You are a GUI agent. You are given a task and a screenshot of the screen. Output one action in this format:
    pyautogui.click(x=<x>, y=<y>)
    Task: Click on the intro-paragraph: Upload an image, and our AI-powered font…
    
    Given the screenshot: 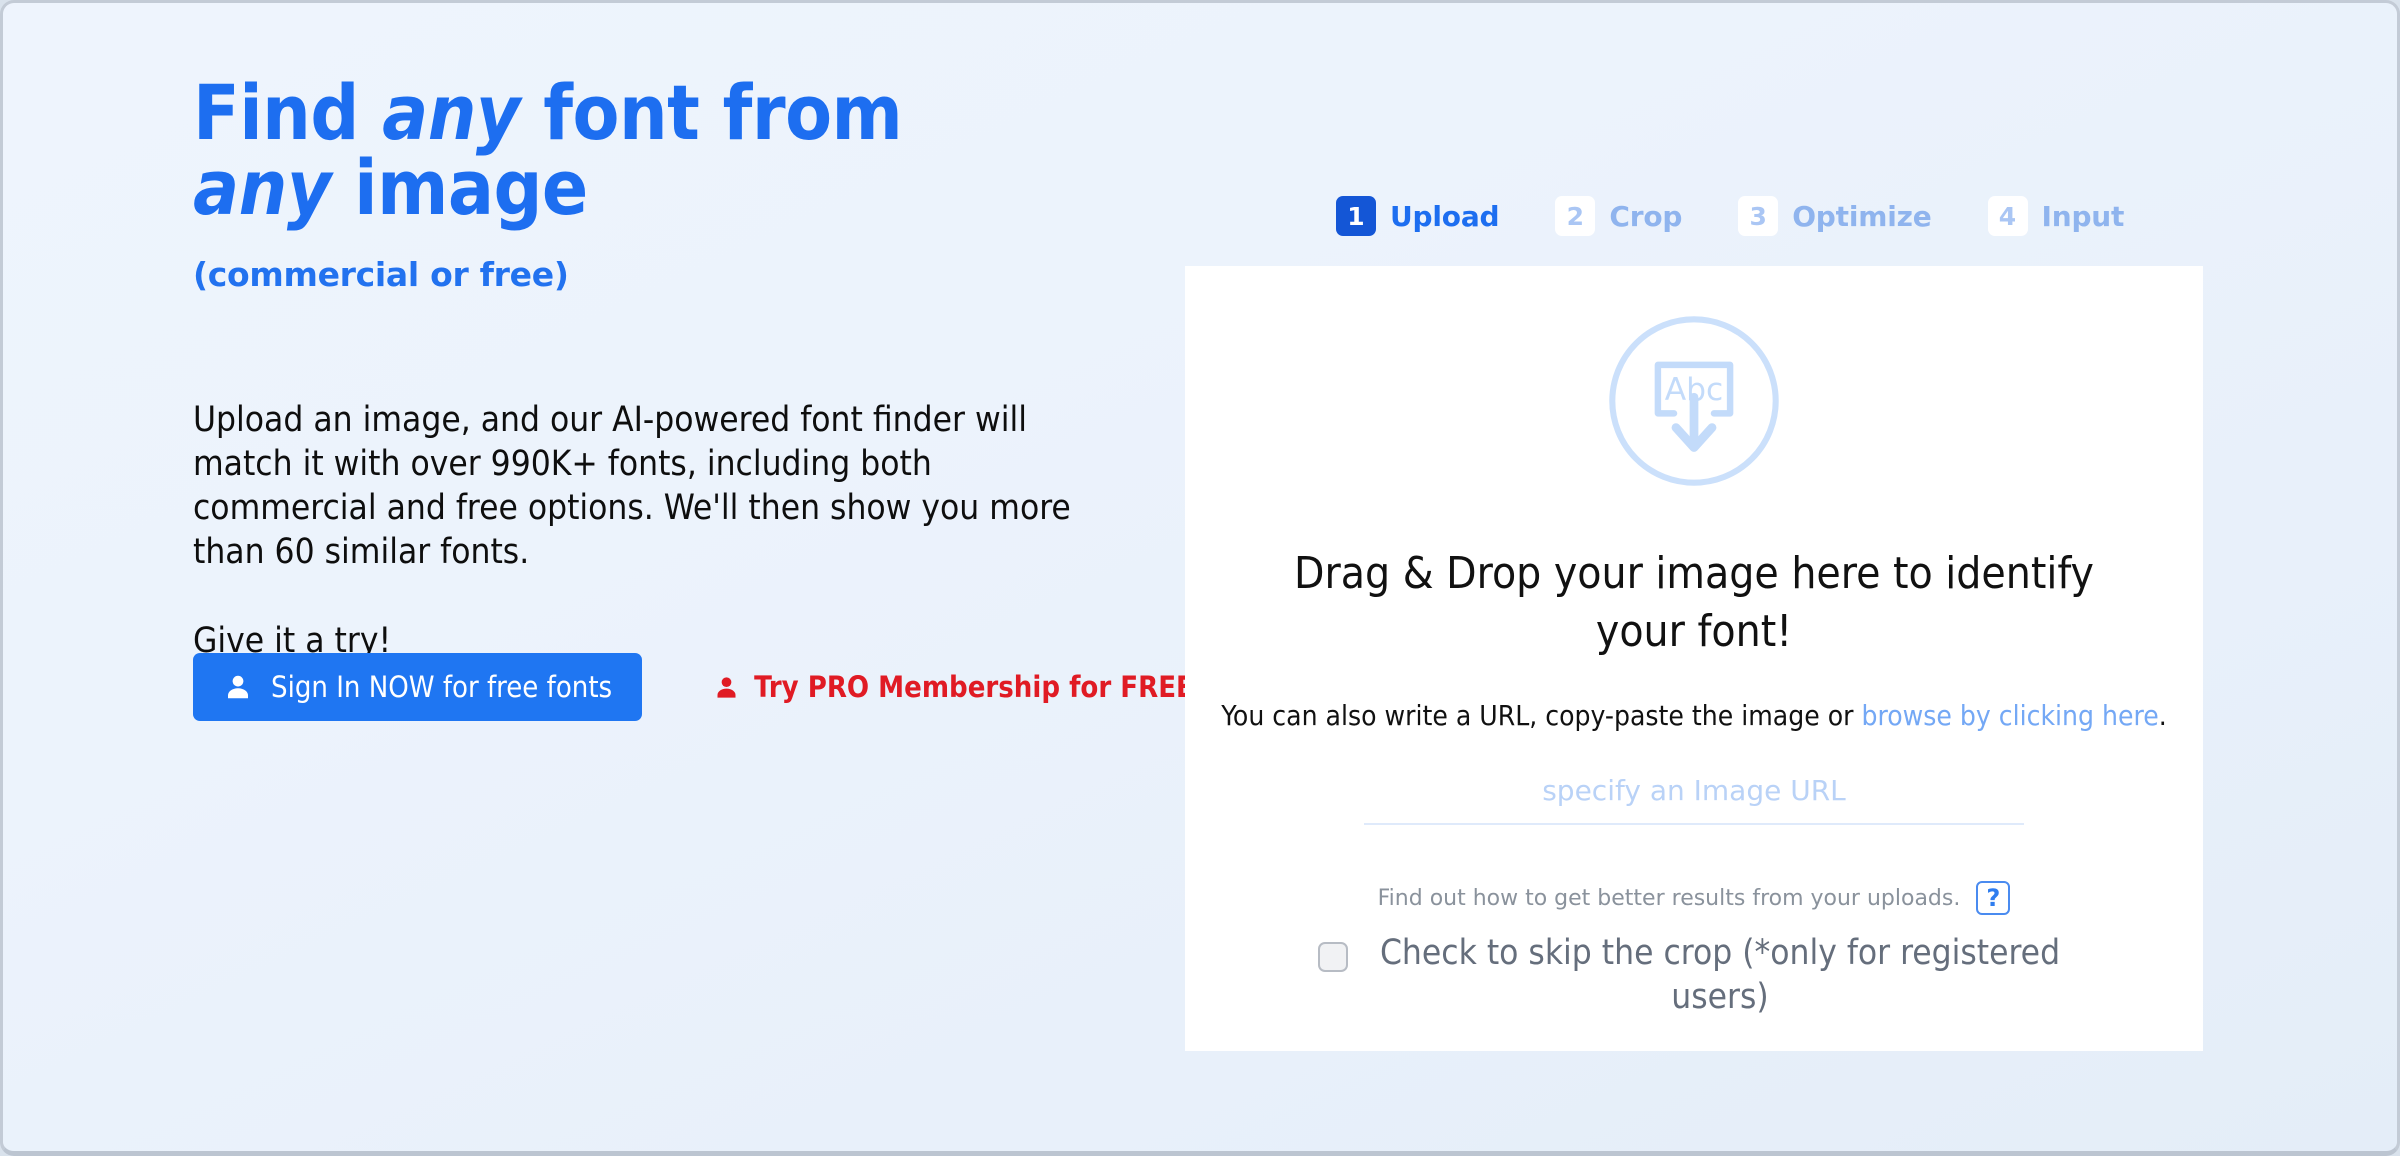 What is the action you would take?
    pyautogui.click(x=632, y=486)
    